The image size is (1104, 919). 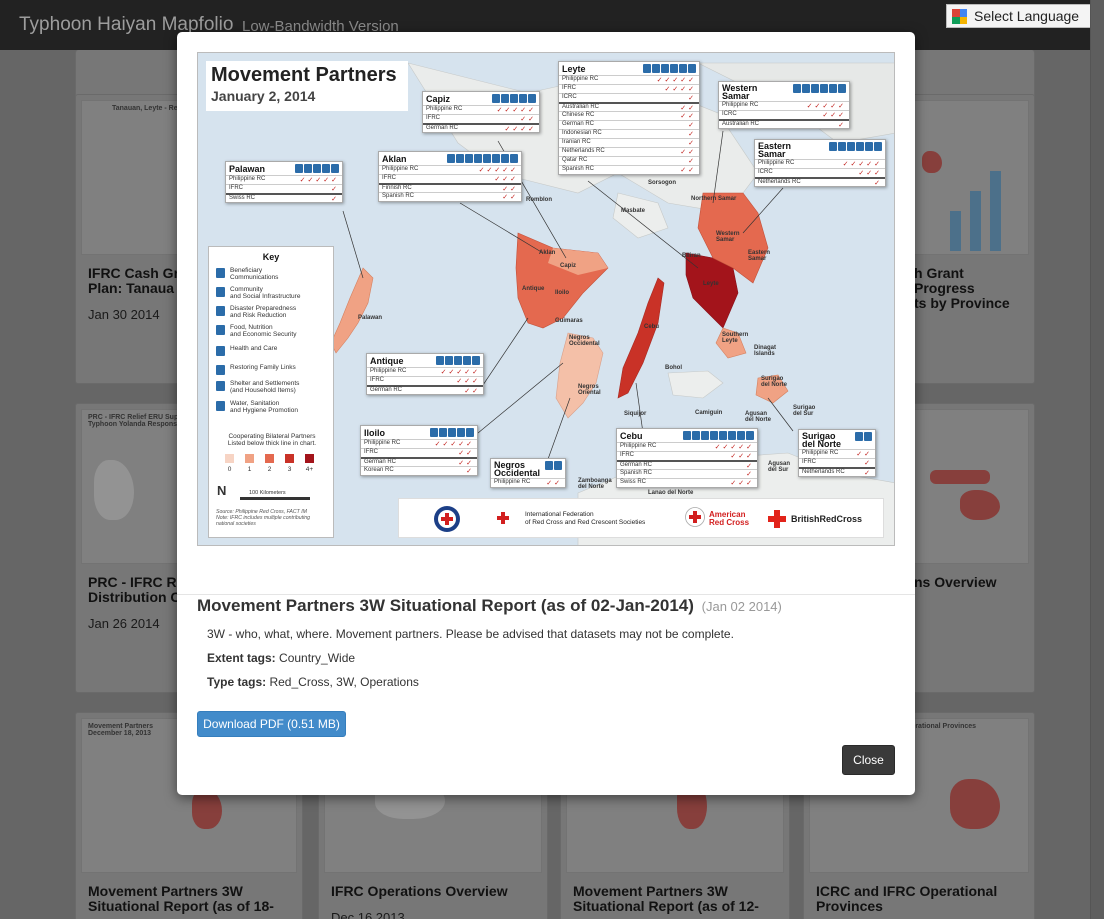 What do you see at coordinates (220, 311) in the screenshot?
I see `checkbox-icon` at bounding box center [220, 311].